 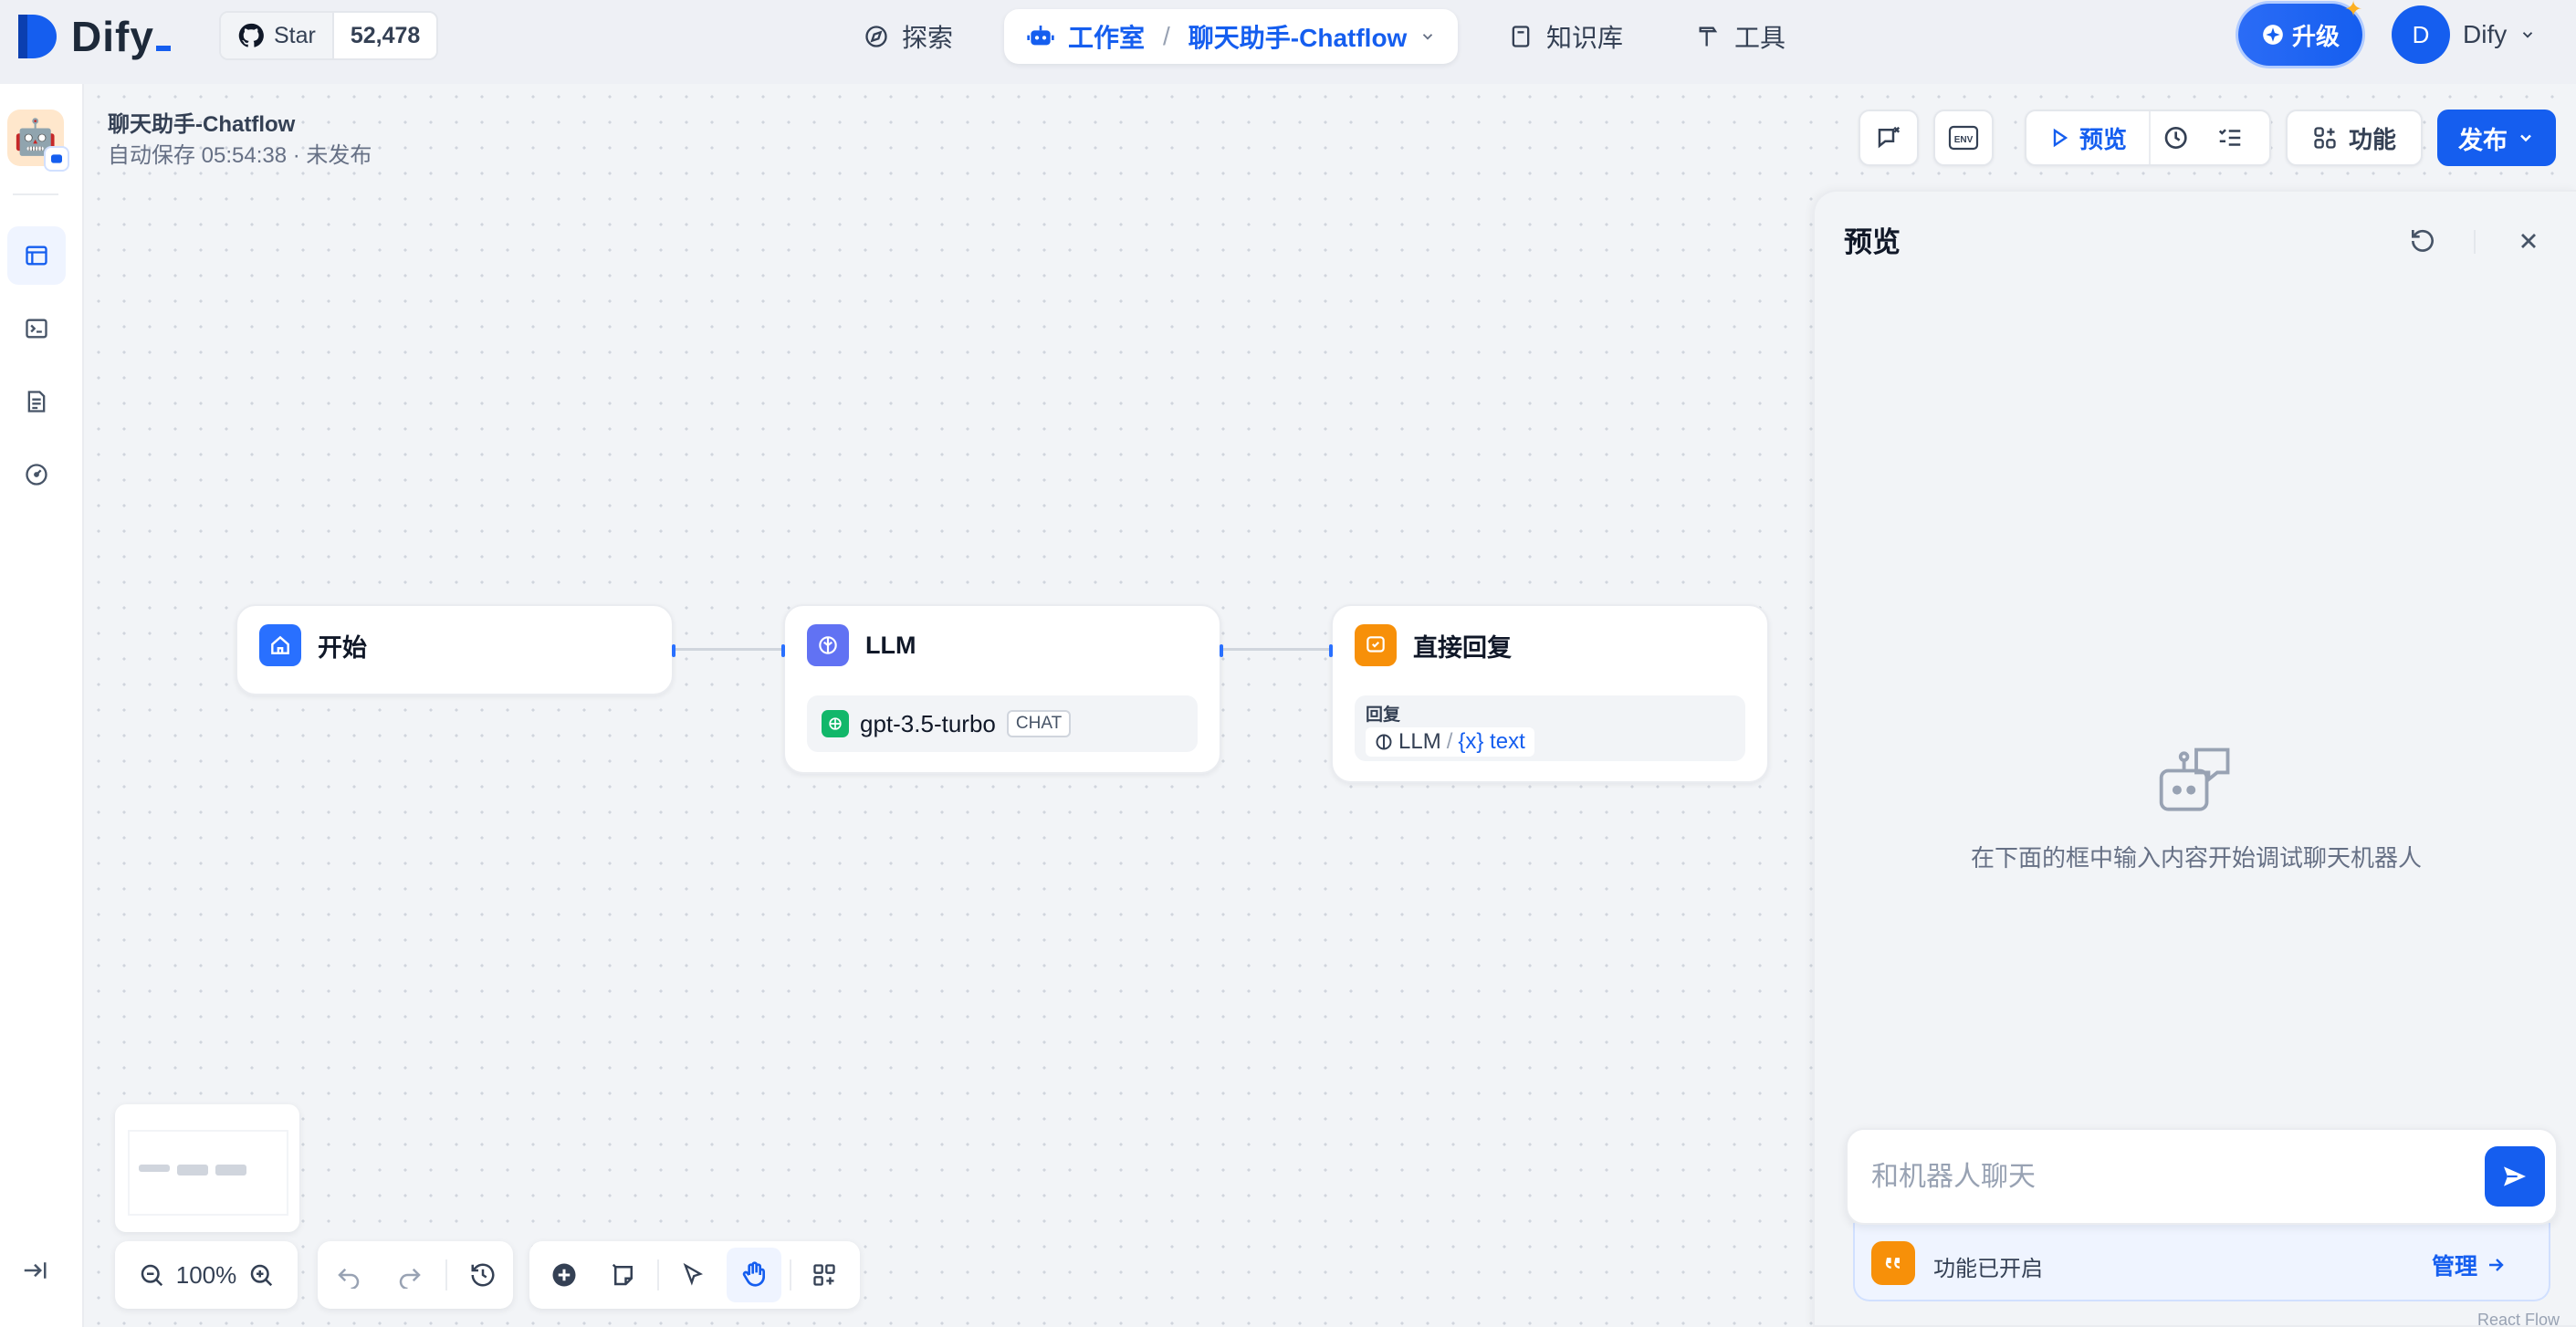 I want to click on dify-logo-icon, so click(x=37, y=36).